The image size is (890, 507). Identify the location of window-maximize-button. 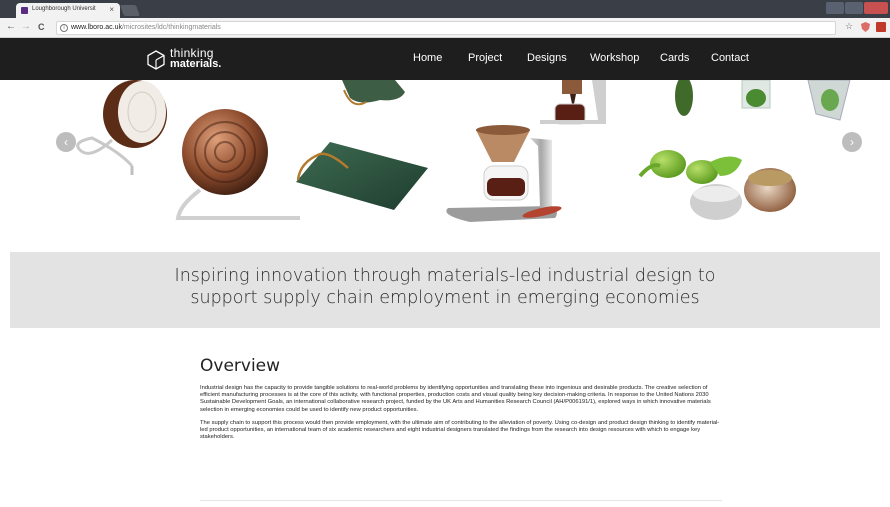
(854, 8).